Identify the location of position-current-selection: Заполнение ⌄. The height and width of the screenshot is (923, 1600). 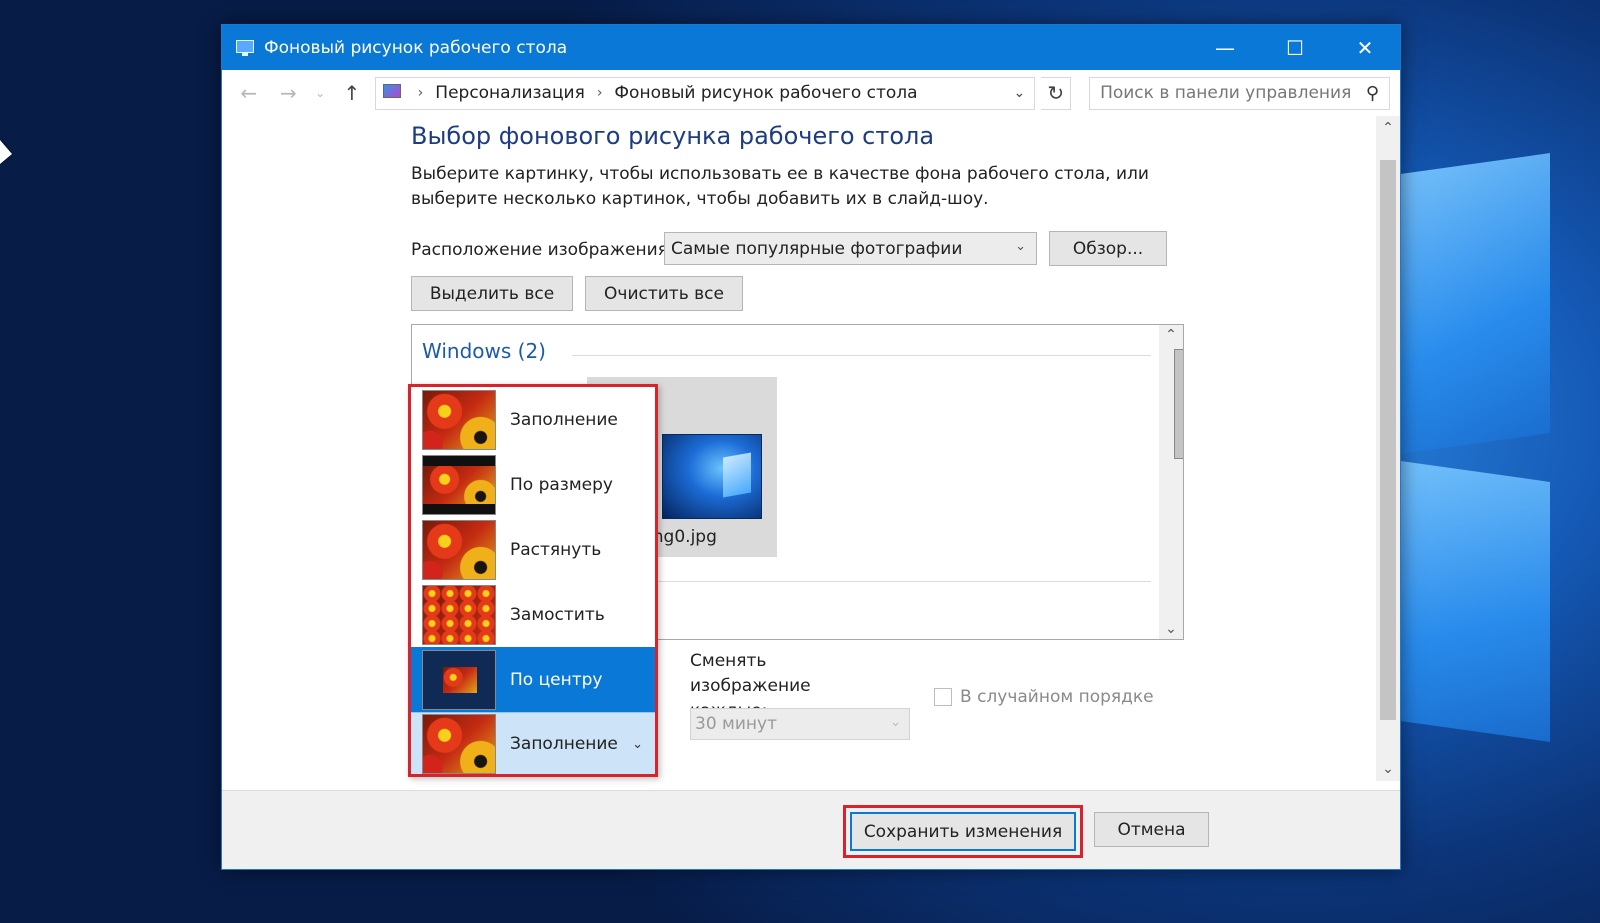
(533, 743).